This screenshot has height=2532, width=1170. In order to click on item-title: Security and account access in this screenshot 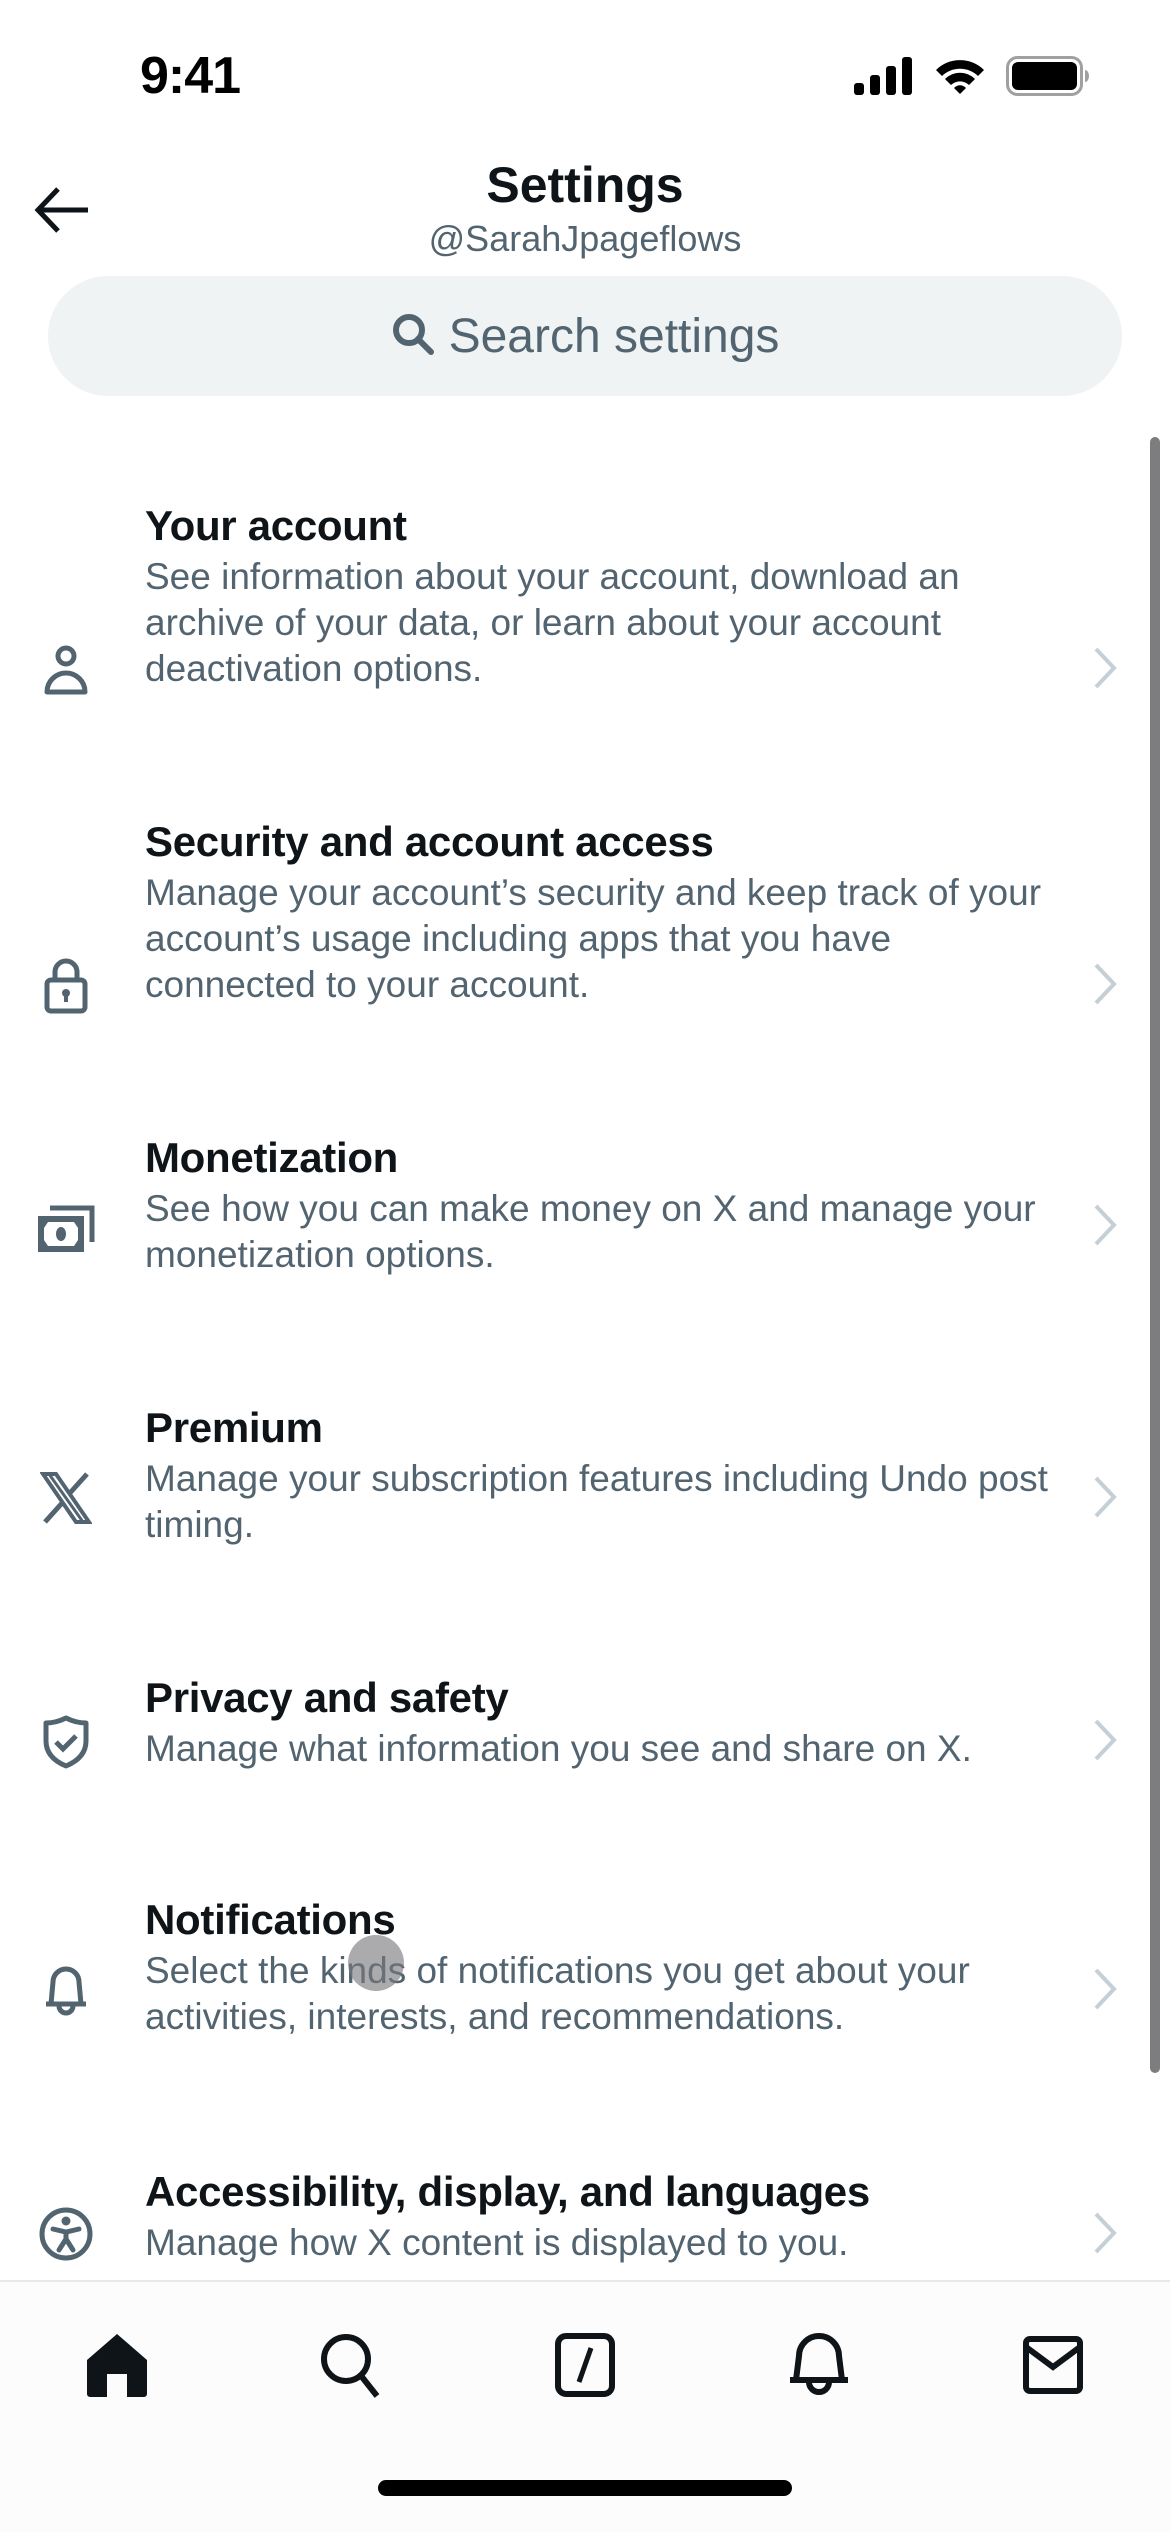, I will do `click(429, 841)`.